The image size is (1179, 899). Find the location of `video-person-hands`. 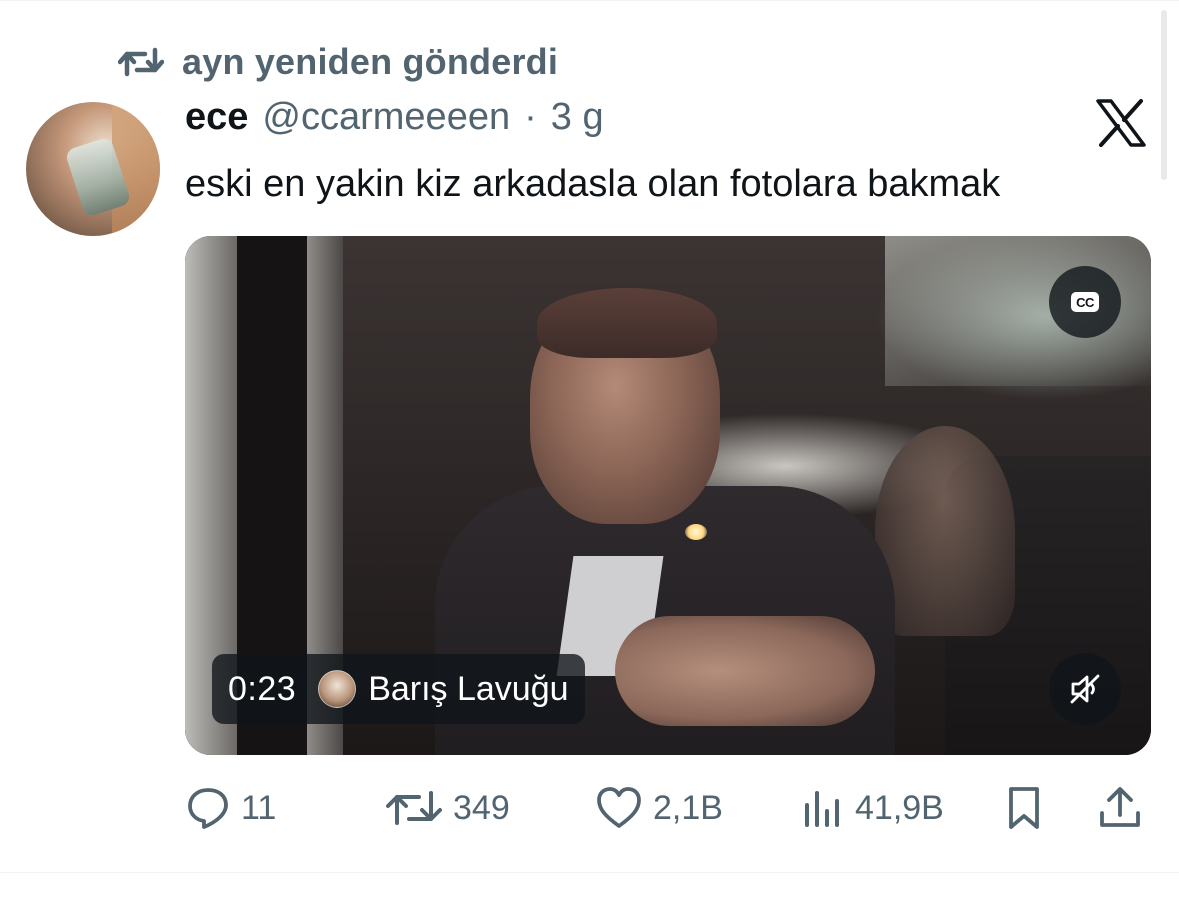

video-person-hands is located at coordinates (745, 671).